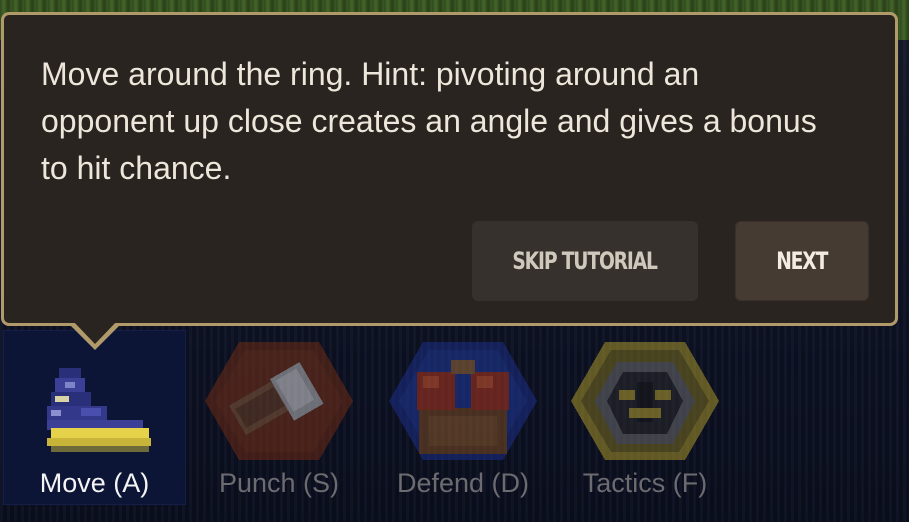 This screenshot has height=522, width=909. I want to click on fist-icon, so click(279, 401).